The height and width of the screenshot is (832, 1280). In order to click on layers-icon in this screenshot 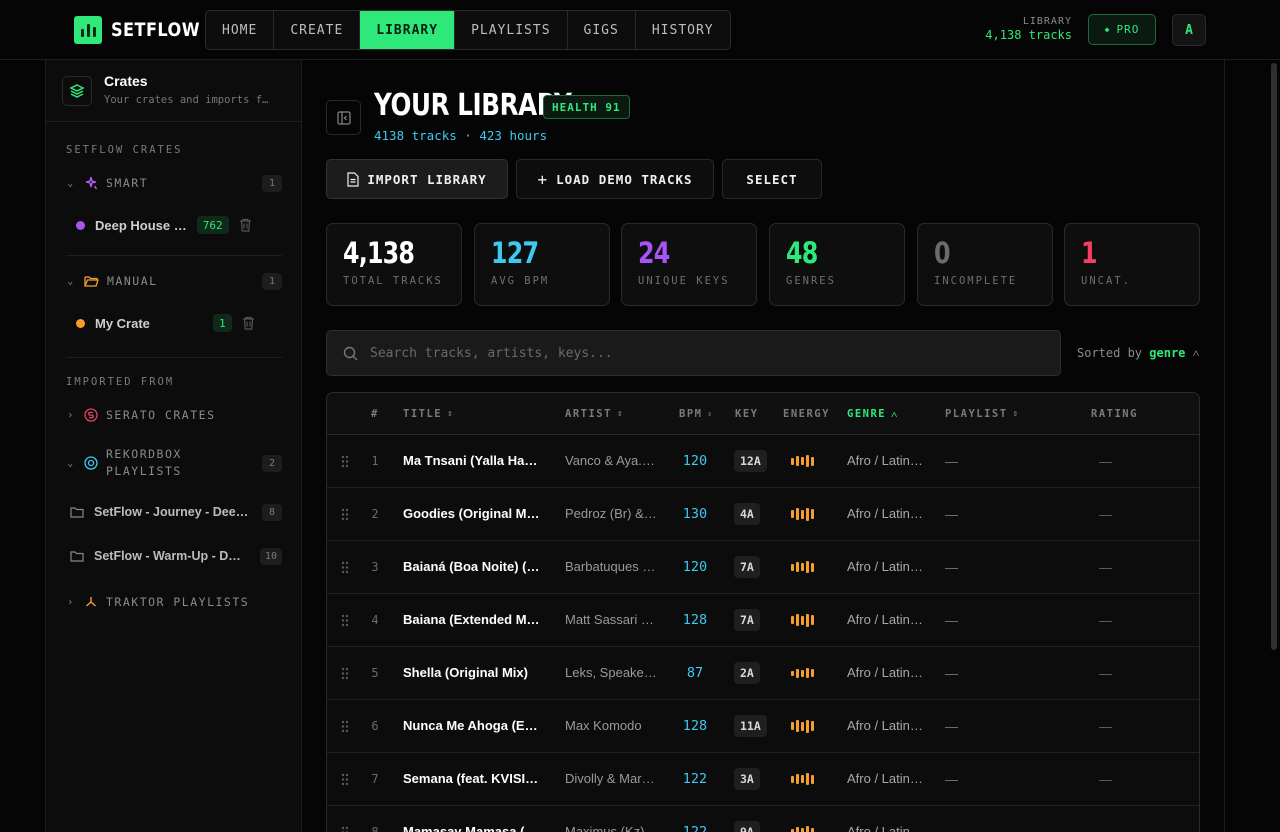, I will do `click(77, 91)`.